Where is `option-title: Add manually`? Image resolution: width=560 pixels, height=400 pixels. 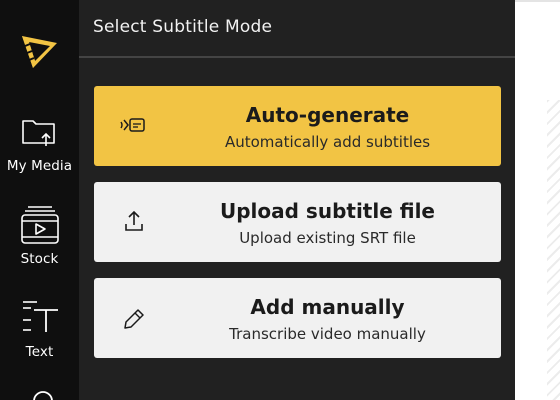 option-title: Add manually is located at coordinates (327, 307).